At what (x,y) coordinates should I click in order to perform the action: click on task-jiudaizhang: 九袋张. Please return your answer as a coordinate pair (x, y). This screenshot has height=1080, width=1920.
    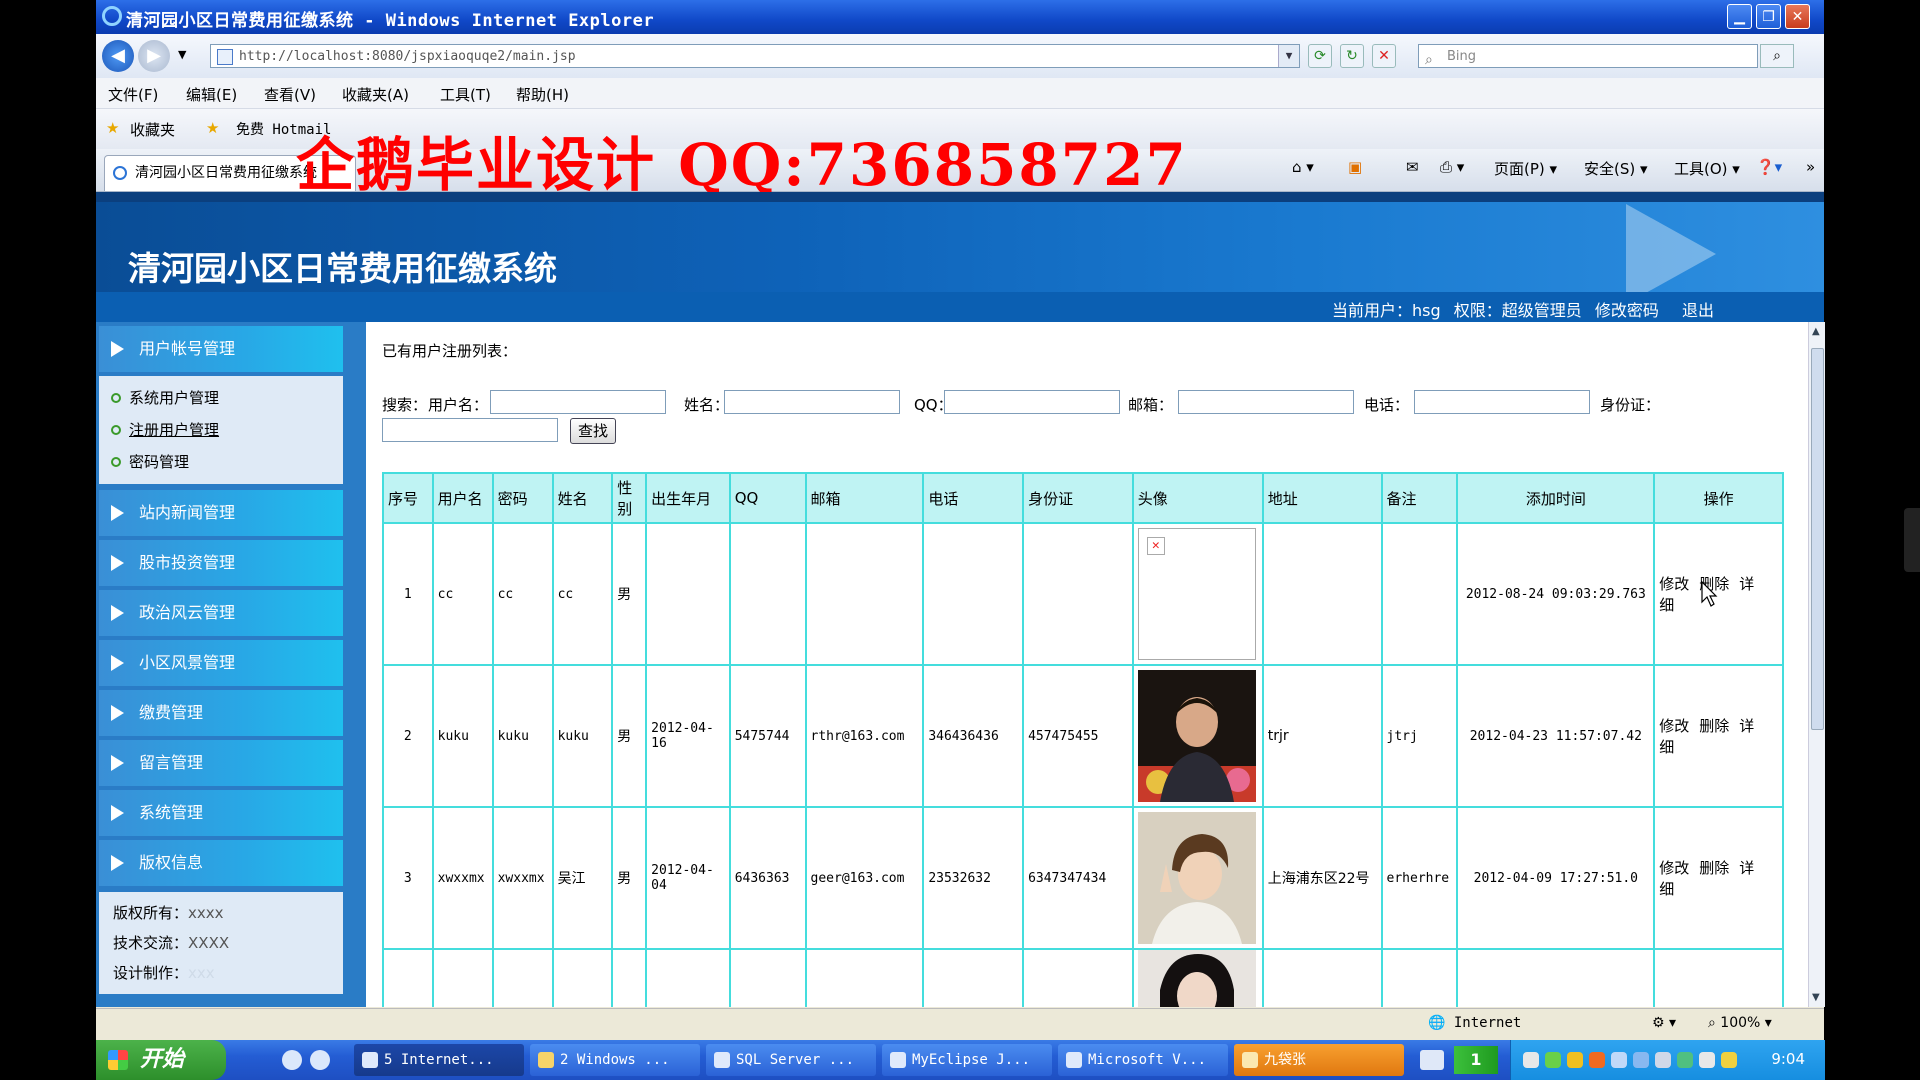
    Looking at the image, I should click on (1319, 1060).